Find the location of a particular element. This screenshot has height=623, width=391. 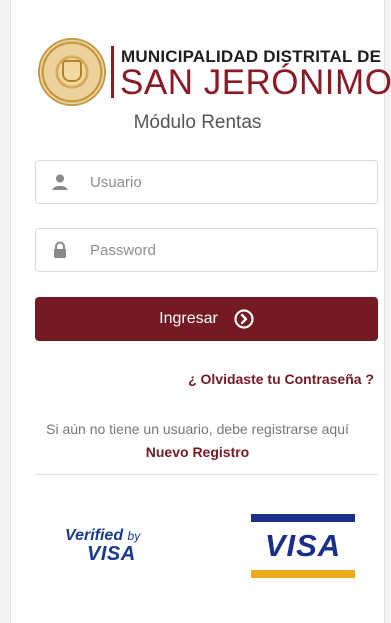

verified-by-visa-logo: Verified by VISA is located at coordinates (115, 550).